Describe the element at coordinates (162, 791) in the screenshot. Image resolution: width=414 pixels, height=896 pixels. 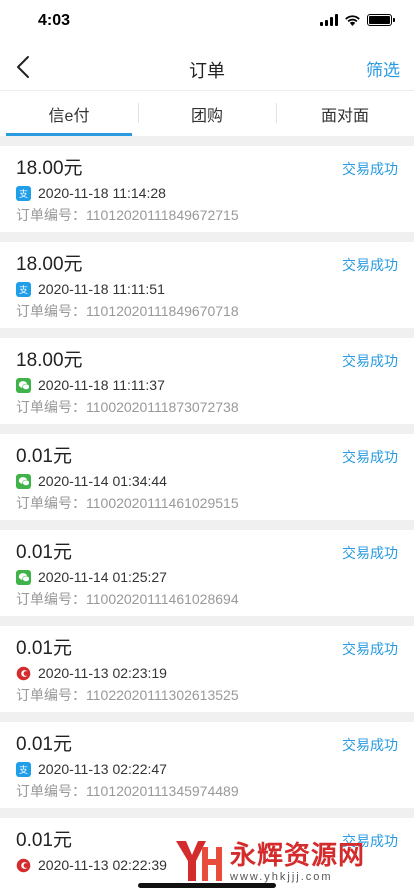
I see `order-number-value: 11012020111345974489` at that location.